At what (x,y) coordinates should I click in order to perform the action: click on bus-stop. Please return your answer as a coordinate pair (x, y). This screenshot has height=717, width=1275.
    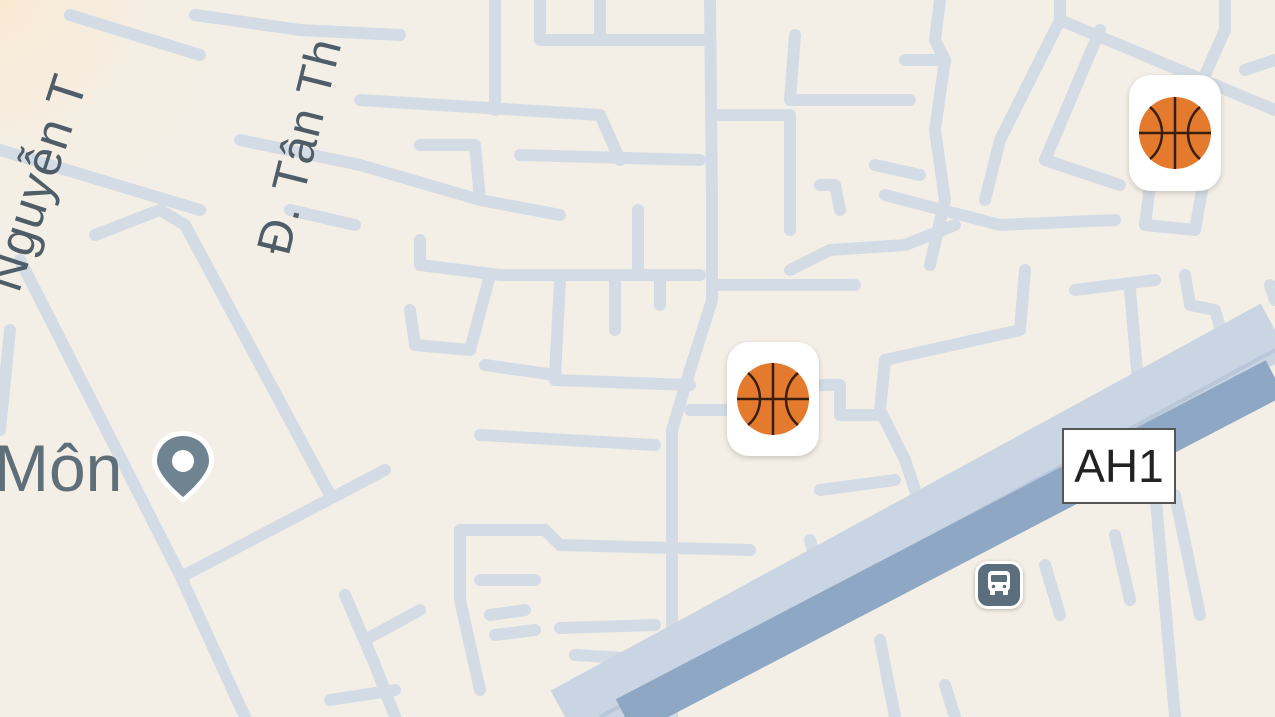
    Looking at the image, I should click on (999, 585).